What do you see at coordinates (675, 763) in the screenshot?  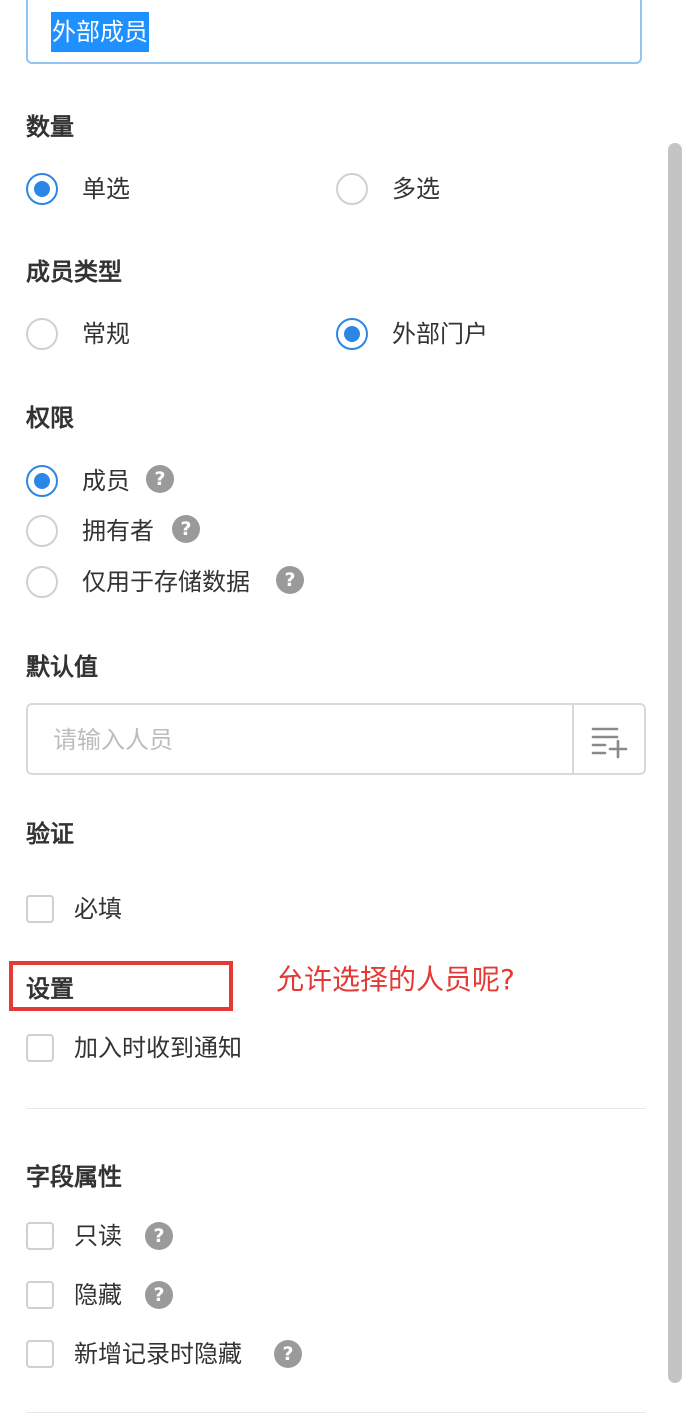 I see `vertical-scrollbar` at bounding box center [675, 763].